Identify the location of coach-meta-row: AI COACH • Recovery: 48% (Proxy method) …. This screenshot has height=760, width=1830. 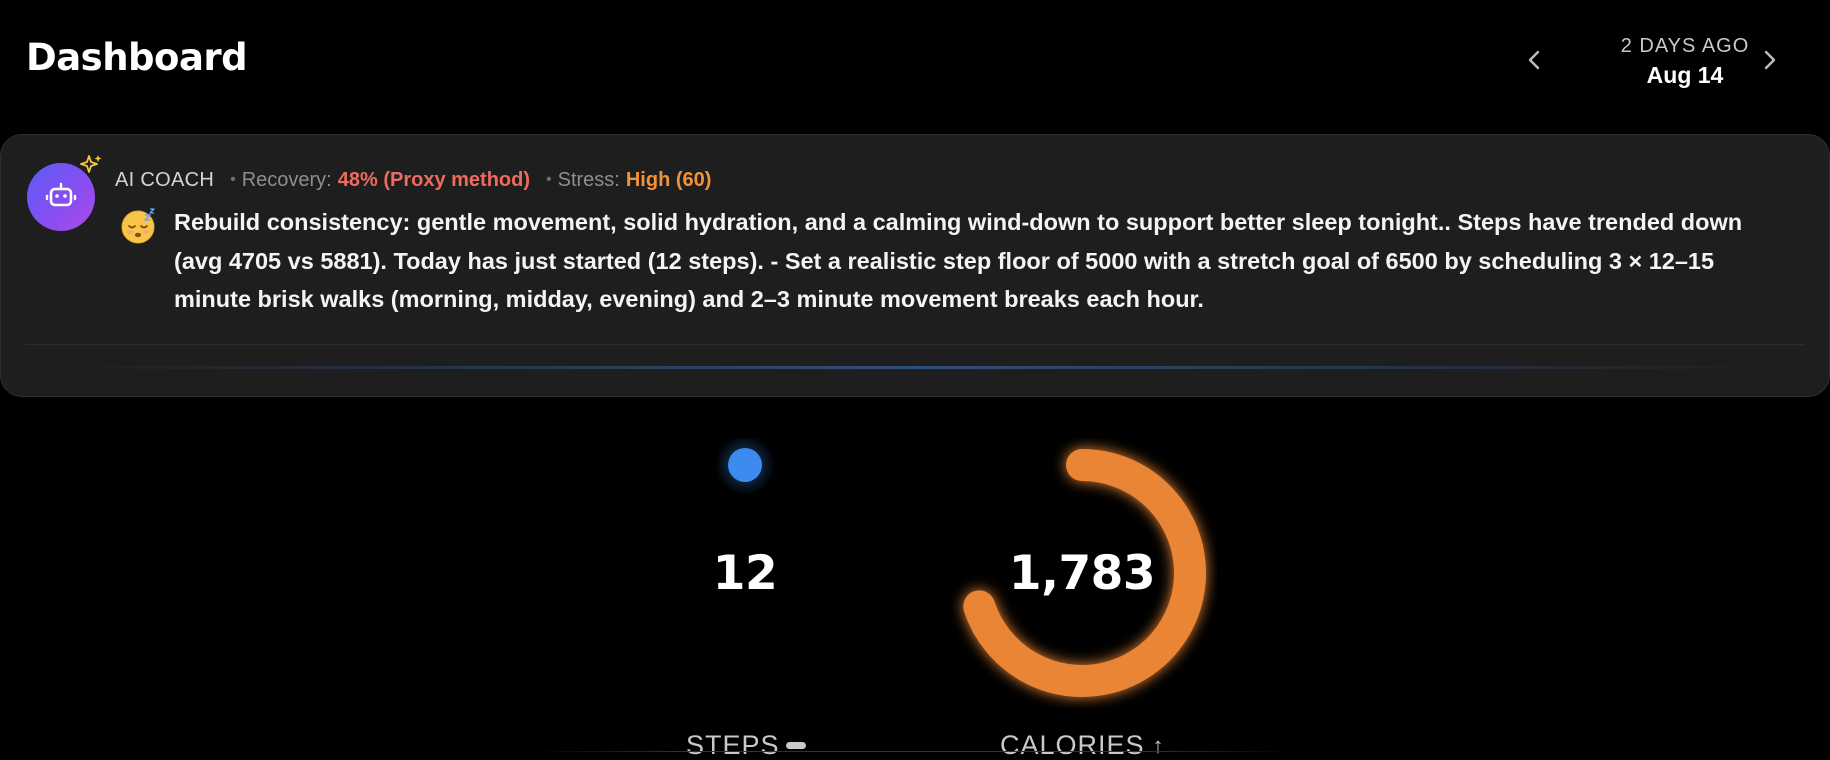
(413, 180).